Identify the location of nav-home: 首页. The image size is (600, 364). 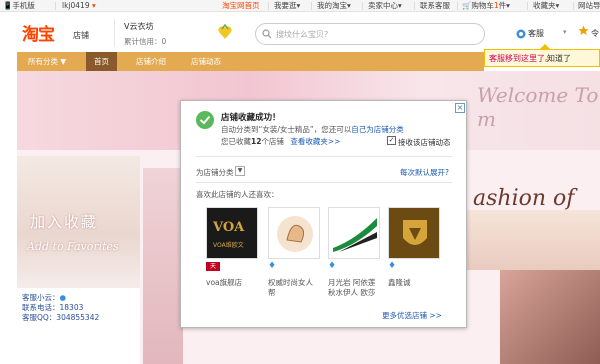
(101, 61).